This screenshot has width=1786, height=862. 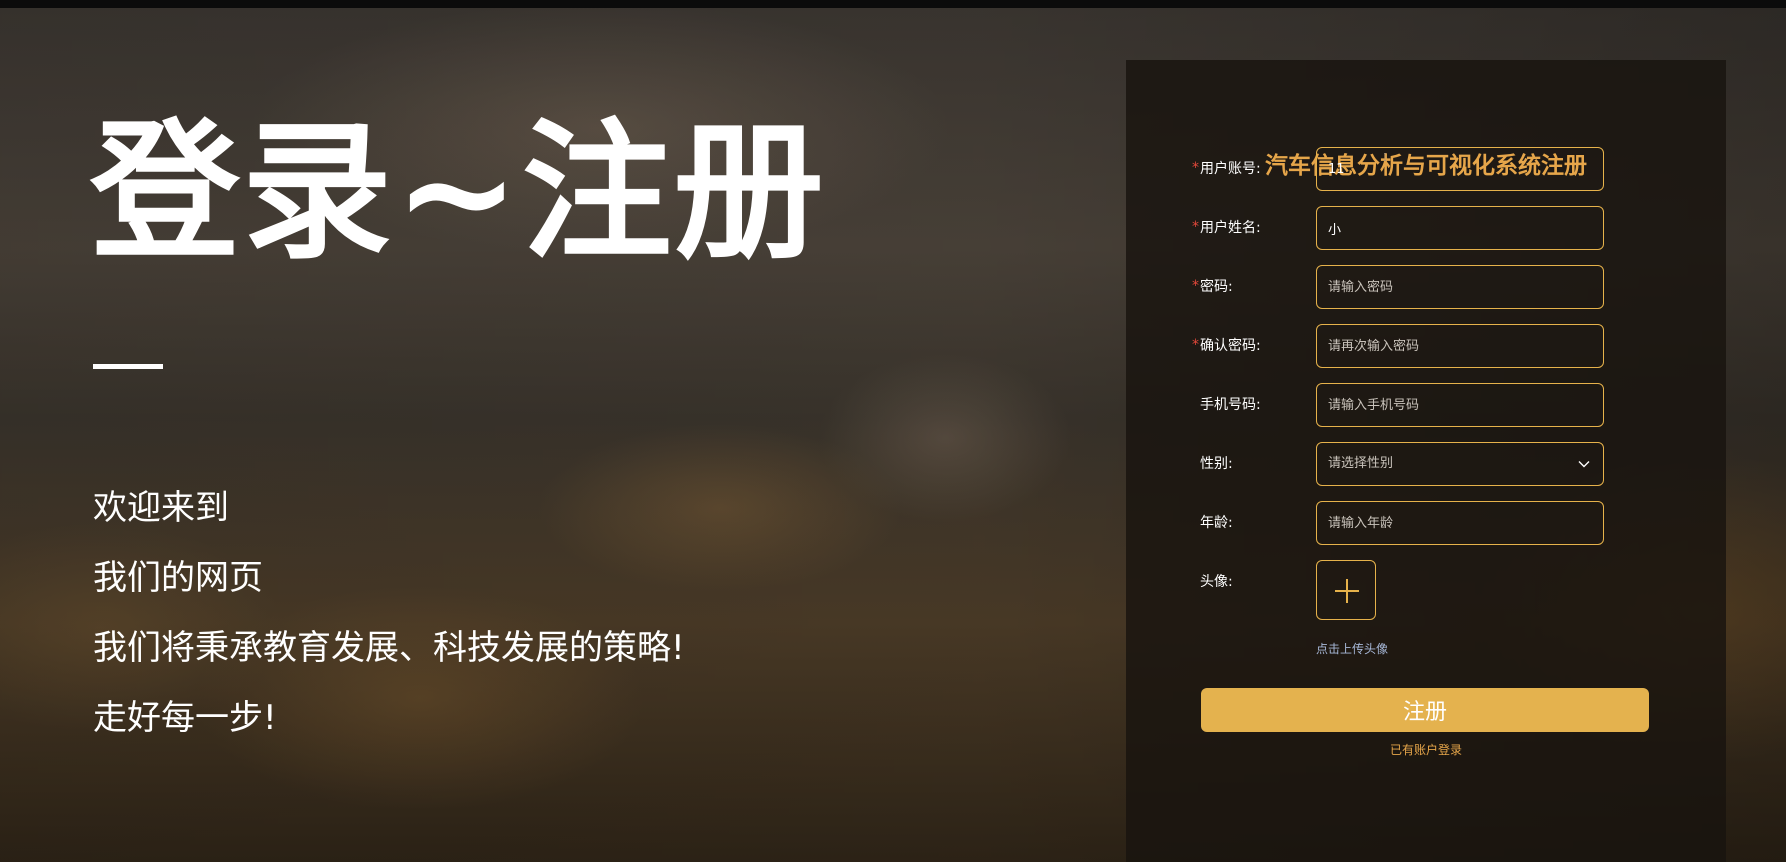 What do you see at coordinates (1460, 523) in the screenshot?
I see `age-input` at bounding box center [1460, 523].